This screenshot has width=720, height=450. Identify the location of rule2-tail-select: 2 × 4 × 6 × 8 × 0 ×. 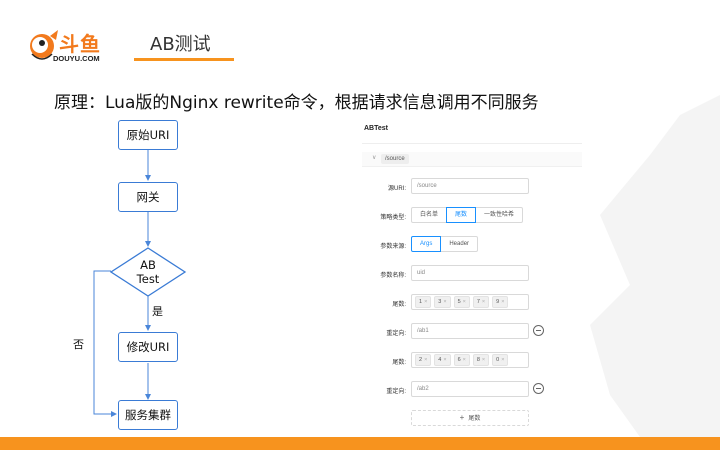
(470, 360).